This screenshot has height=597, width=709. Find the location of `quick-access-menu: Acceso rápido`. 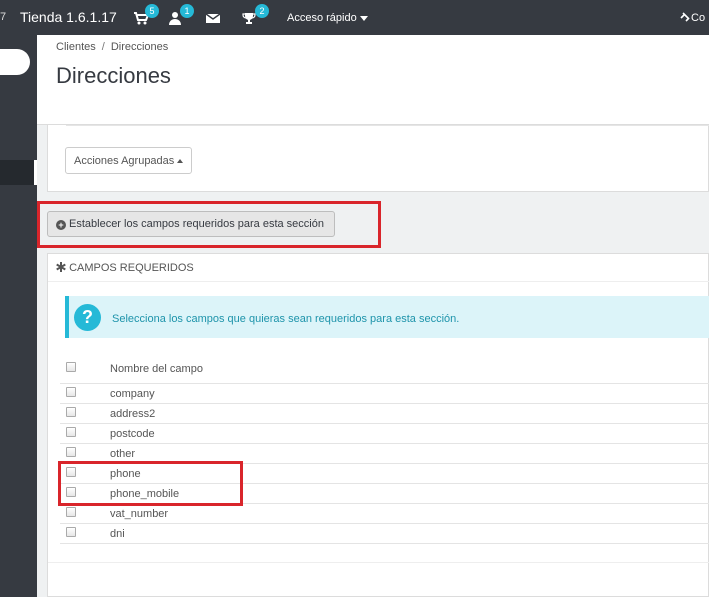

quick-access-menu: Acceso rápido is located at coordinates (327, 18).